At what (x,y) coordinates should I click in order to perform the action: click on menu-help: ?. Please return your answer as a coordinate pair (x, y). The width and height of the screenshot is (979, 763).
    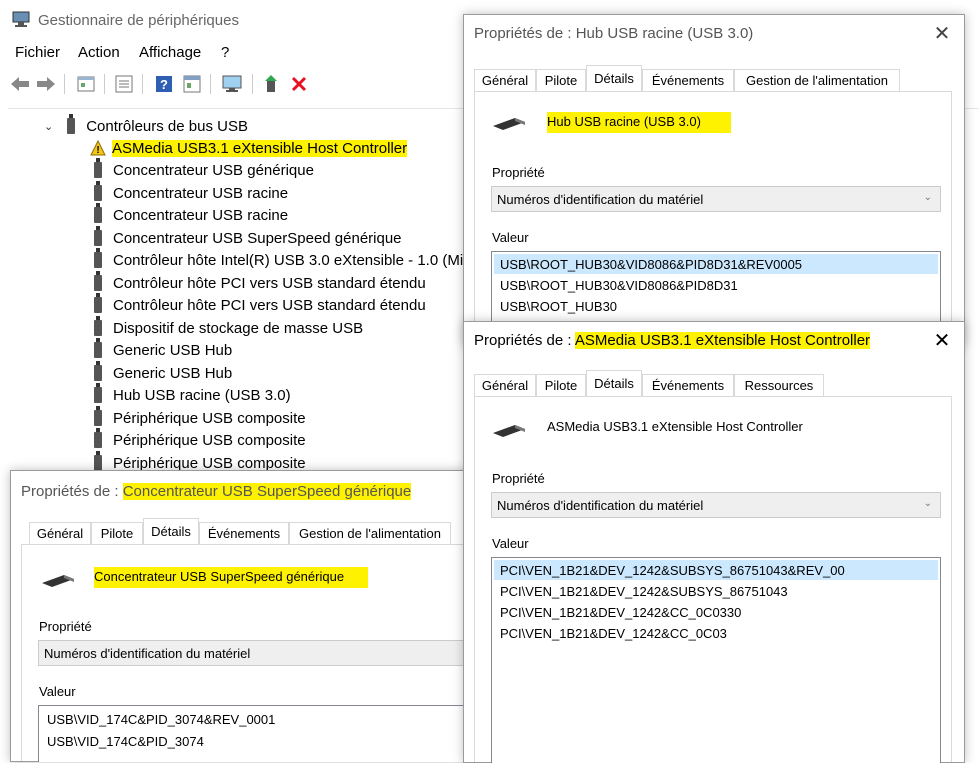
    Looking at the image, I should click on (225, 52).